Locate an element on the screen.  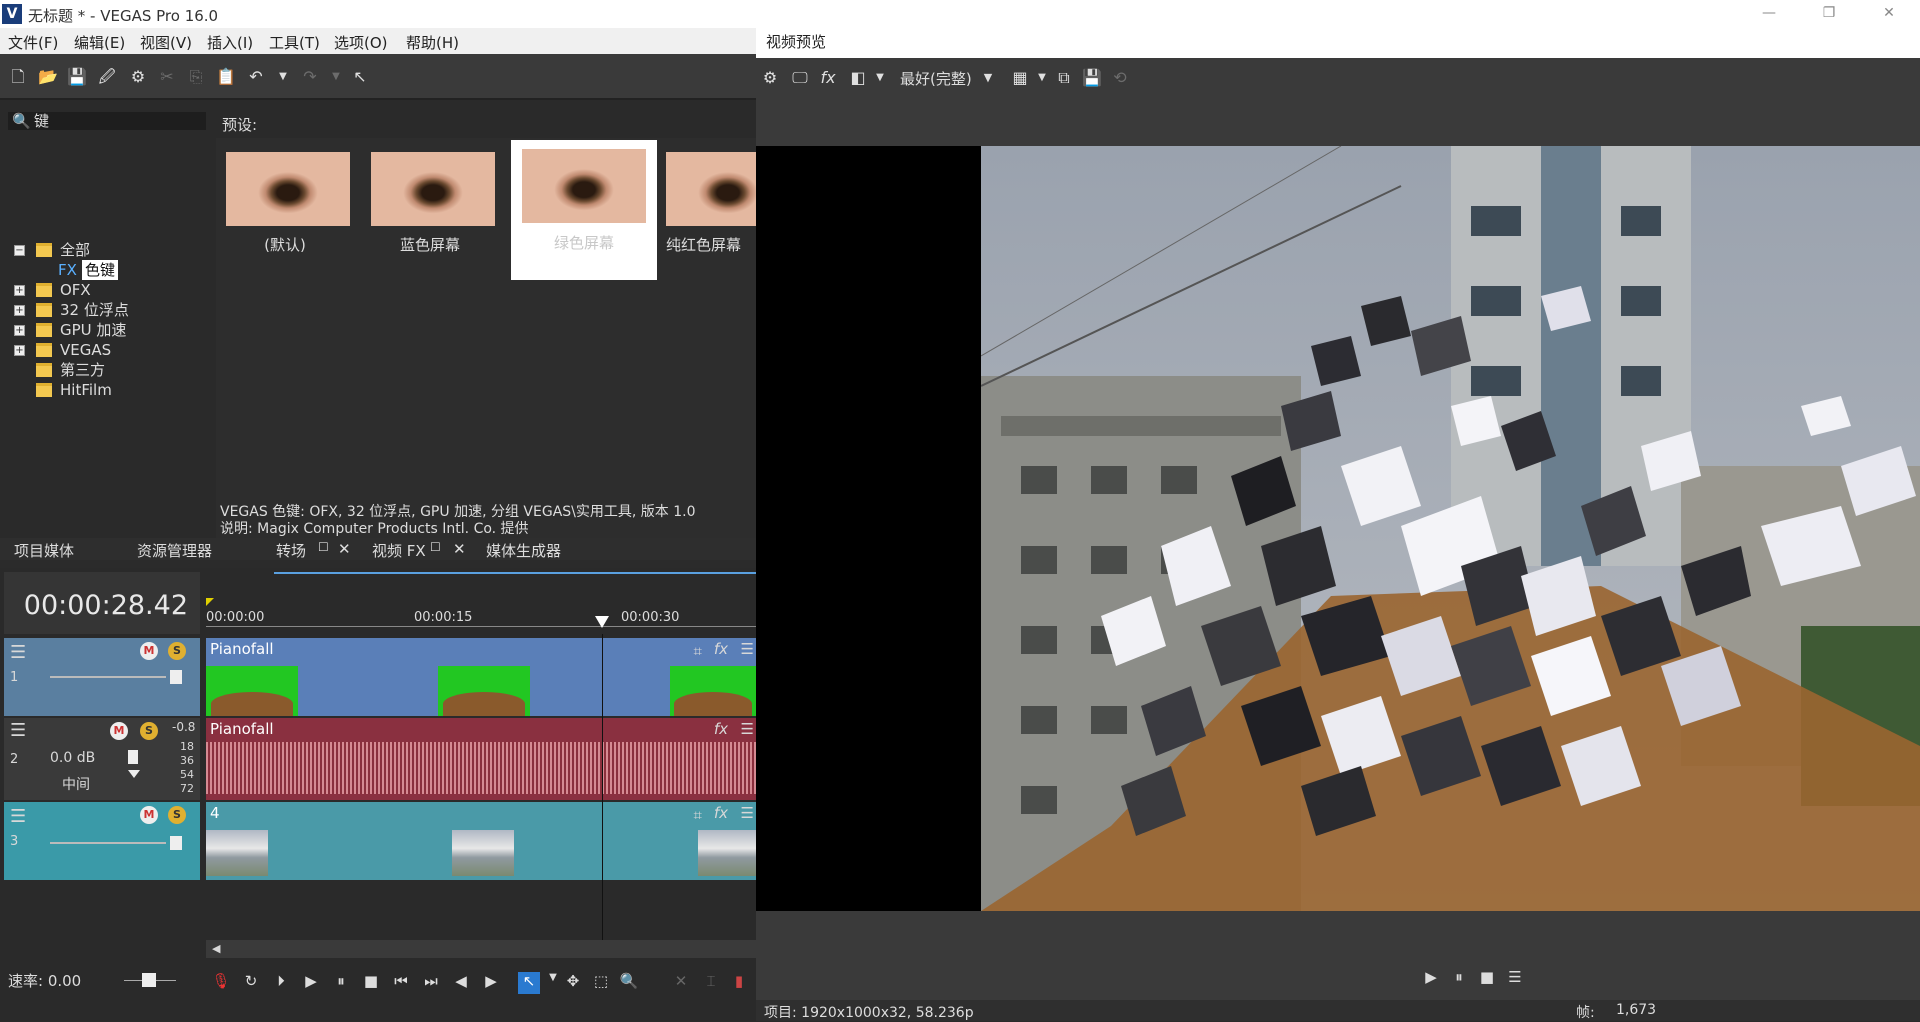
menu-help: 帮助(H) is located at coordinates (432, 42).